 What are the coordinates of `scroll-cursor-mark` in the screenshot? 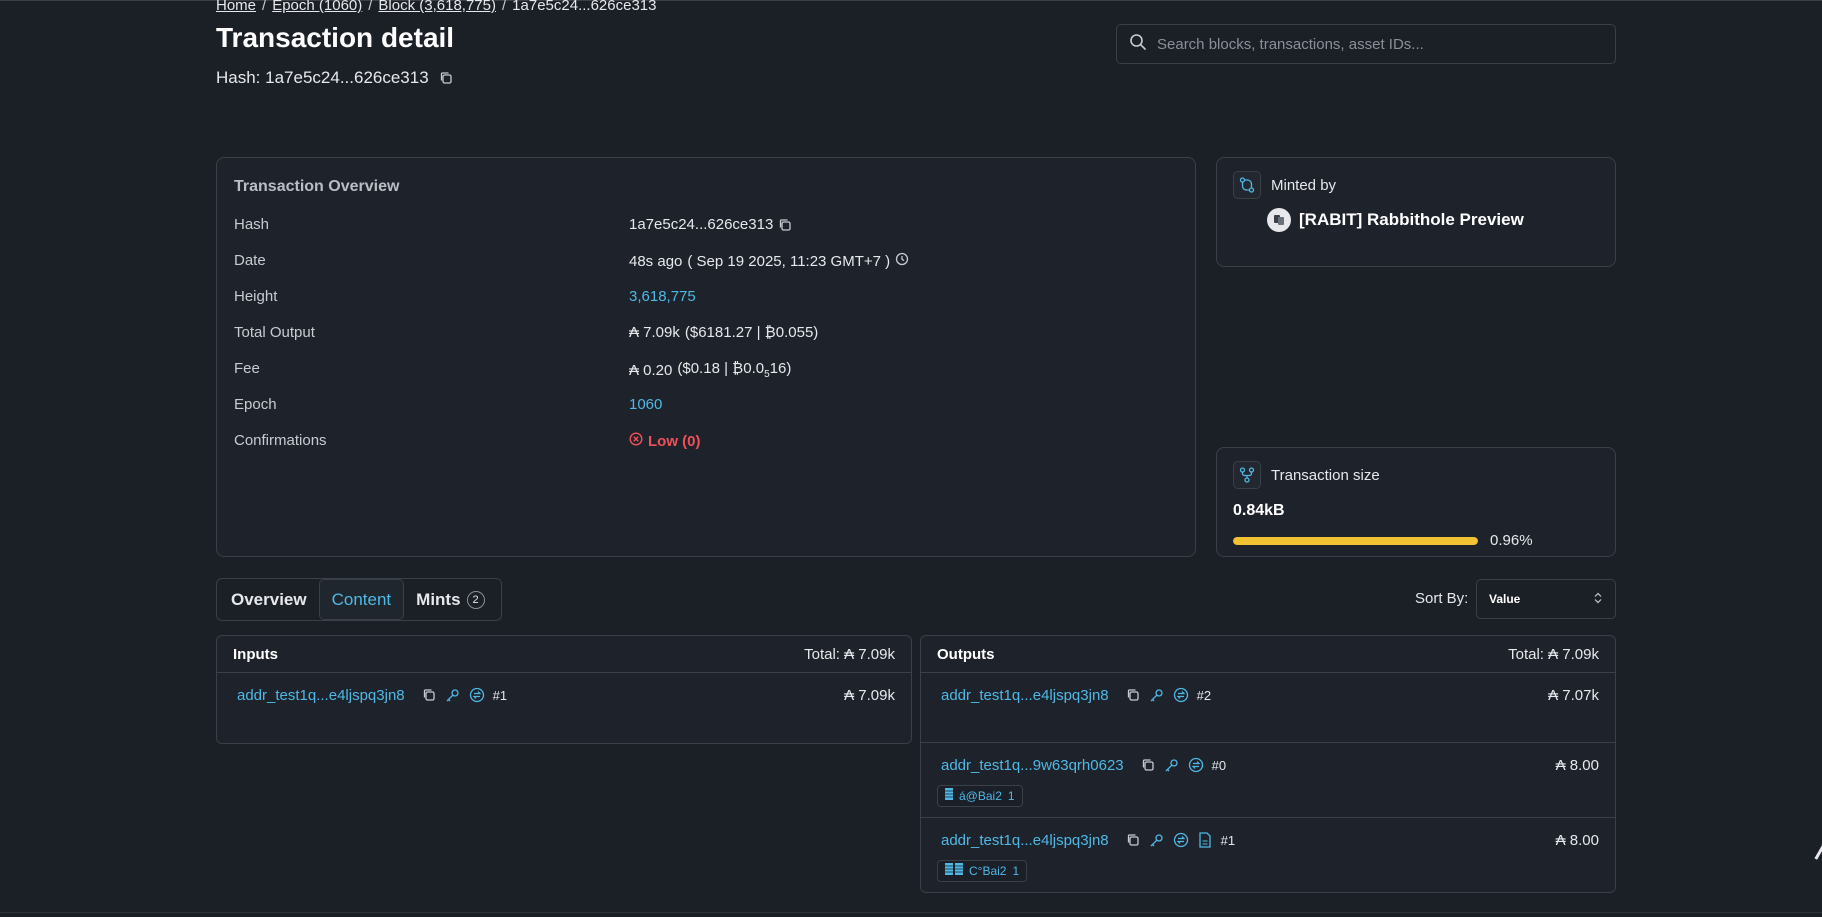 It's located at (1818, 852).